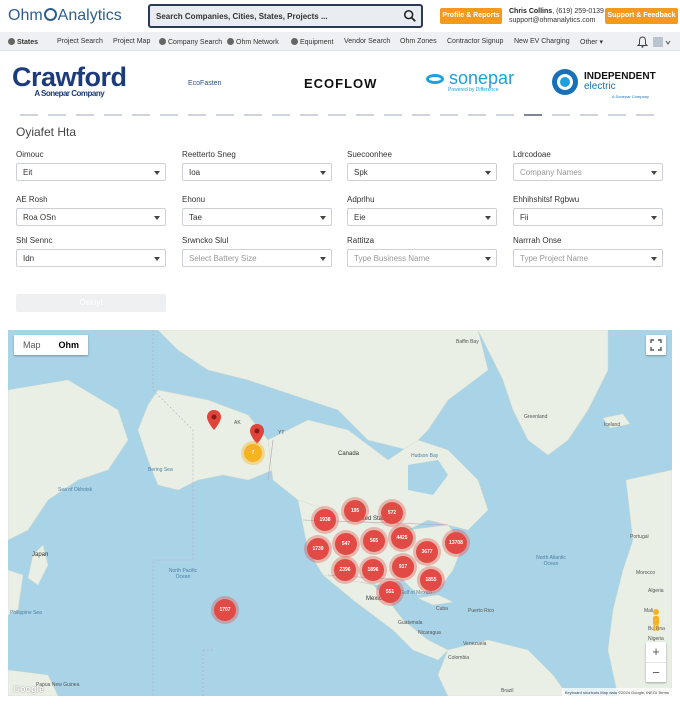 The width and height of the screenshot is (680, 706). Describe the element at coordinates (355, 511) in the screenshot. I see `map-cluster: 195` at that location.